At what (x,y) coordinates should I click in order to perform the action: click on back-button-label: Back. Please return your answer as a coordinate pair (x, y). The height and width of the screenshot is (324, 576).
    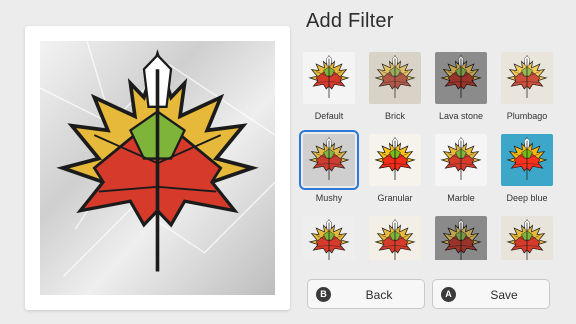
    Looking at the image, I should click on (379, 295).